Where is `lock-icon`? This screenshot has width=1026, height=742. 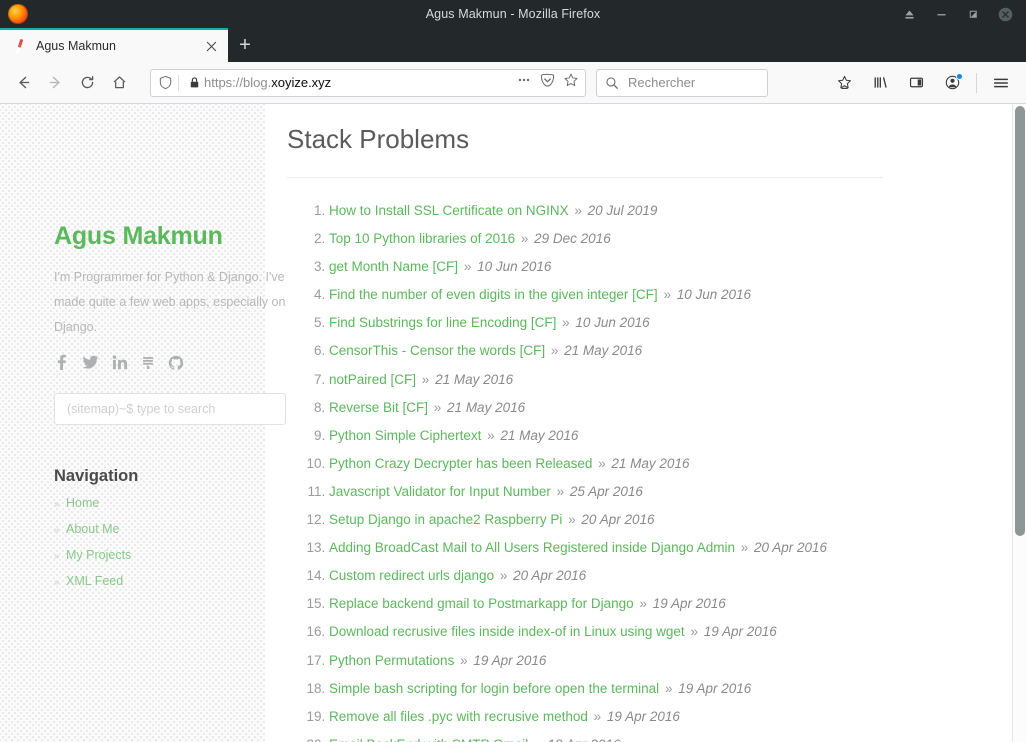
lock-icon is located at coordinates (194, 82).